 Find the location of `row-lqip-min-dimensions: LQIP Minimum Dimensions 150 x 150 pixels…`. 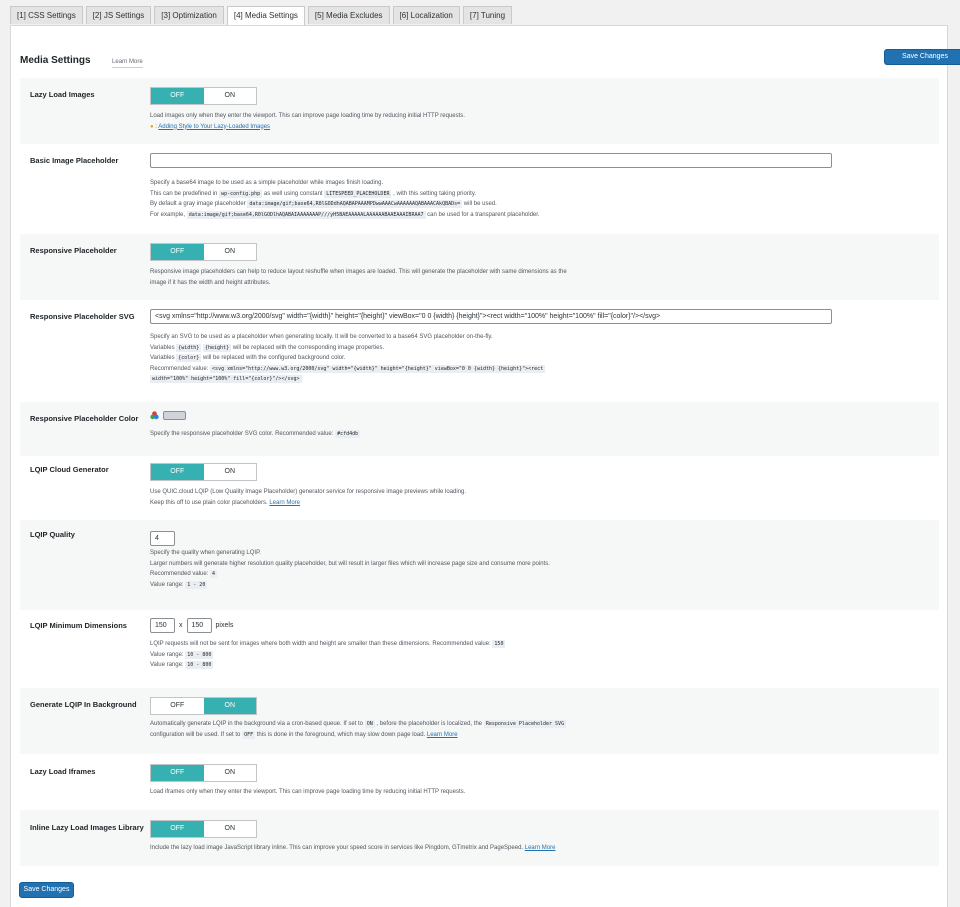

row-lqip-min-dimensions: LQIP Minimum Dimensions 150 x 150 pixels… is located at coordinates (479, 649).